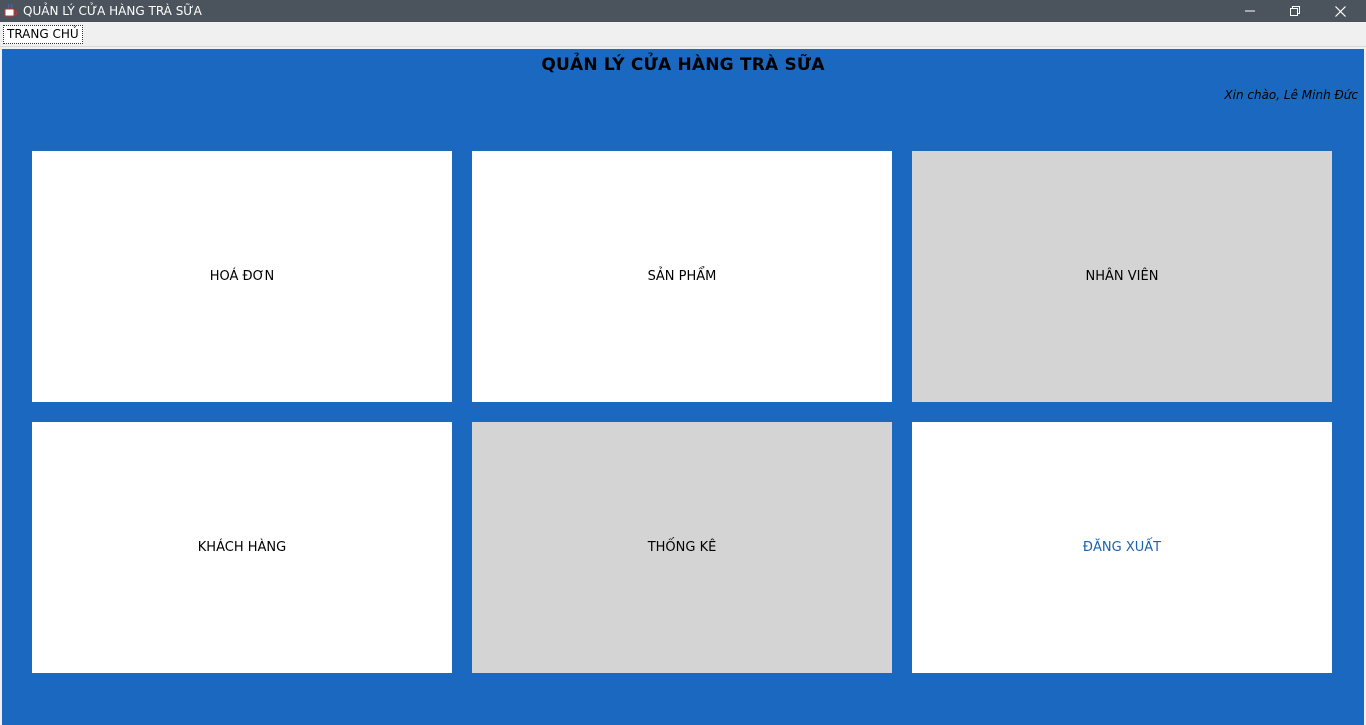 This screenshot has width=1366, height=725. Describe the element at coordinates (683, 11) in the screenshot. I see `window-titlebar: QUẢN LÝ CỬA HÀNG TRÀ SỮA` at that location.